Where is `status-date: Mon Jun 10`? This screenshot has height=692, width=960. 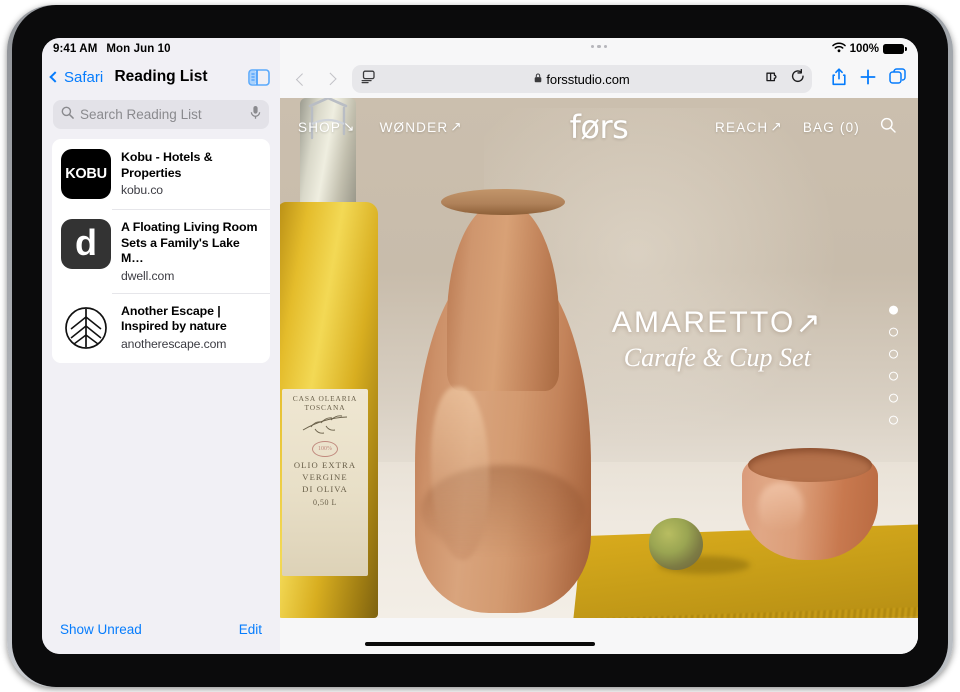 status-date: Mon Jun 10 is located at coordinates (138, 49).